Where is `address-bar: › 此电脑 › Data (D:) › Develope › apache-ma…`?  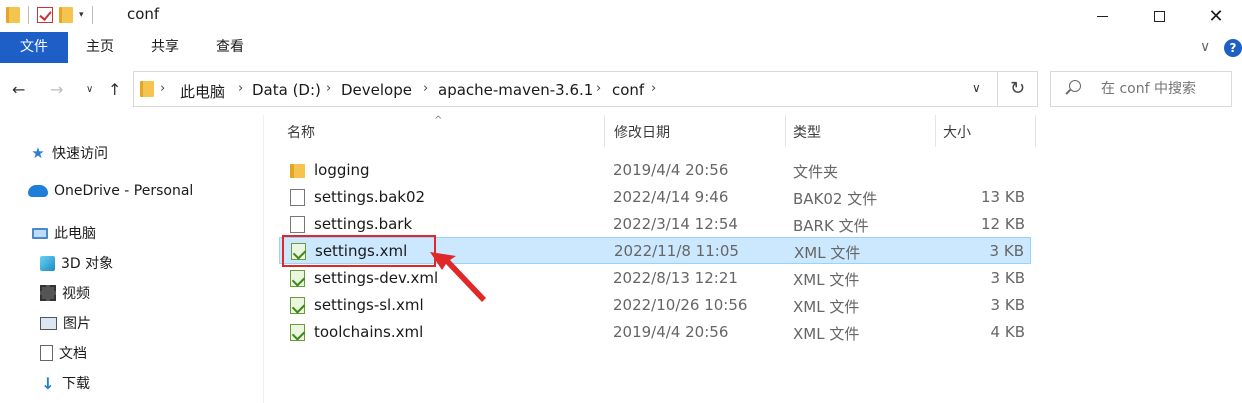
address-bar: › 此电脑 › Data (D:) › Develope › apache-ma… is located at coordinates (565, 89).